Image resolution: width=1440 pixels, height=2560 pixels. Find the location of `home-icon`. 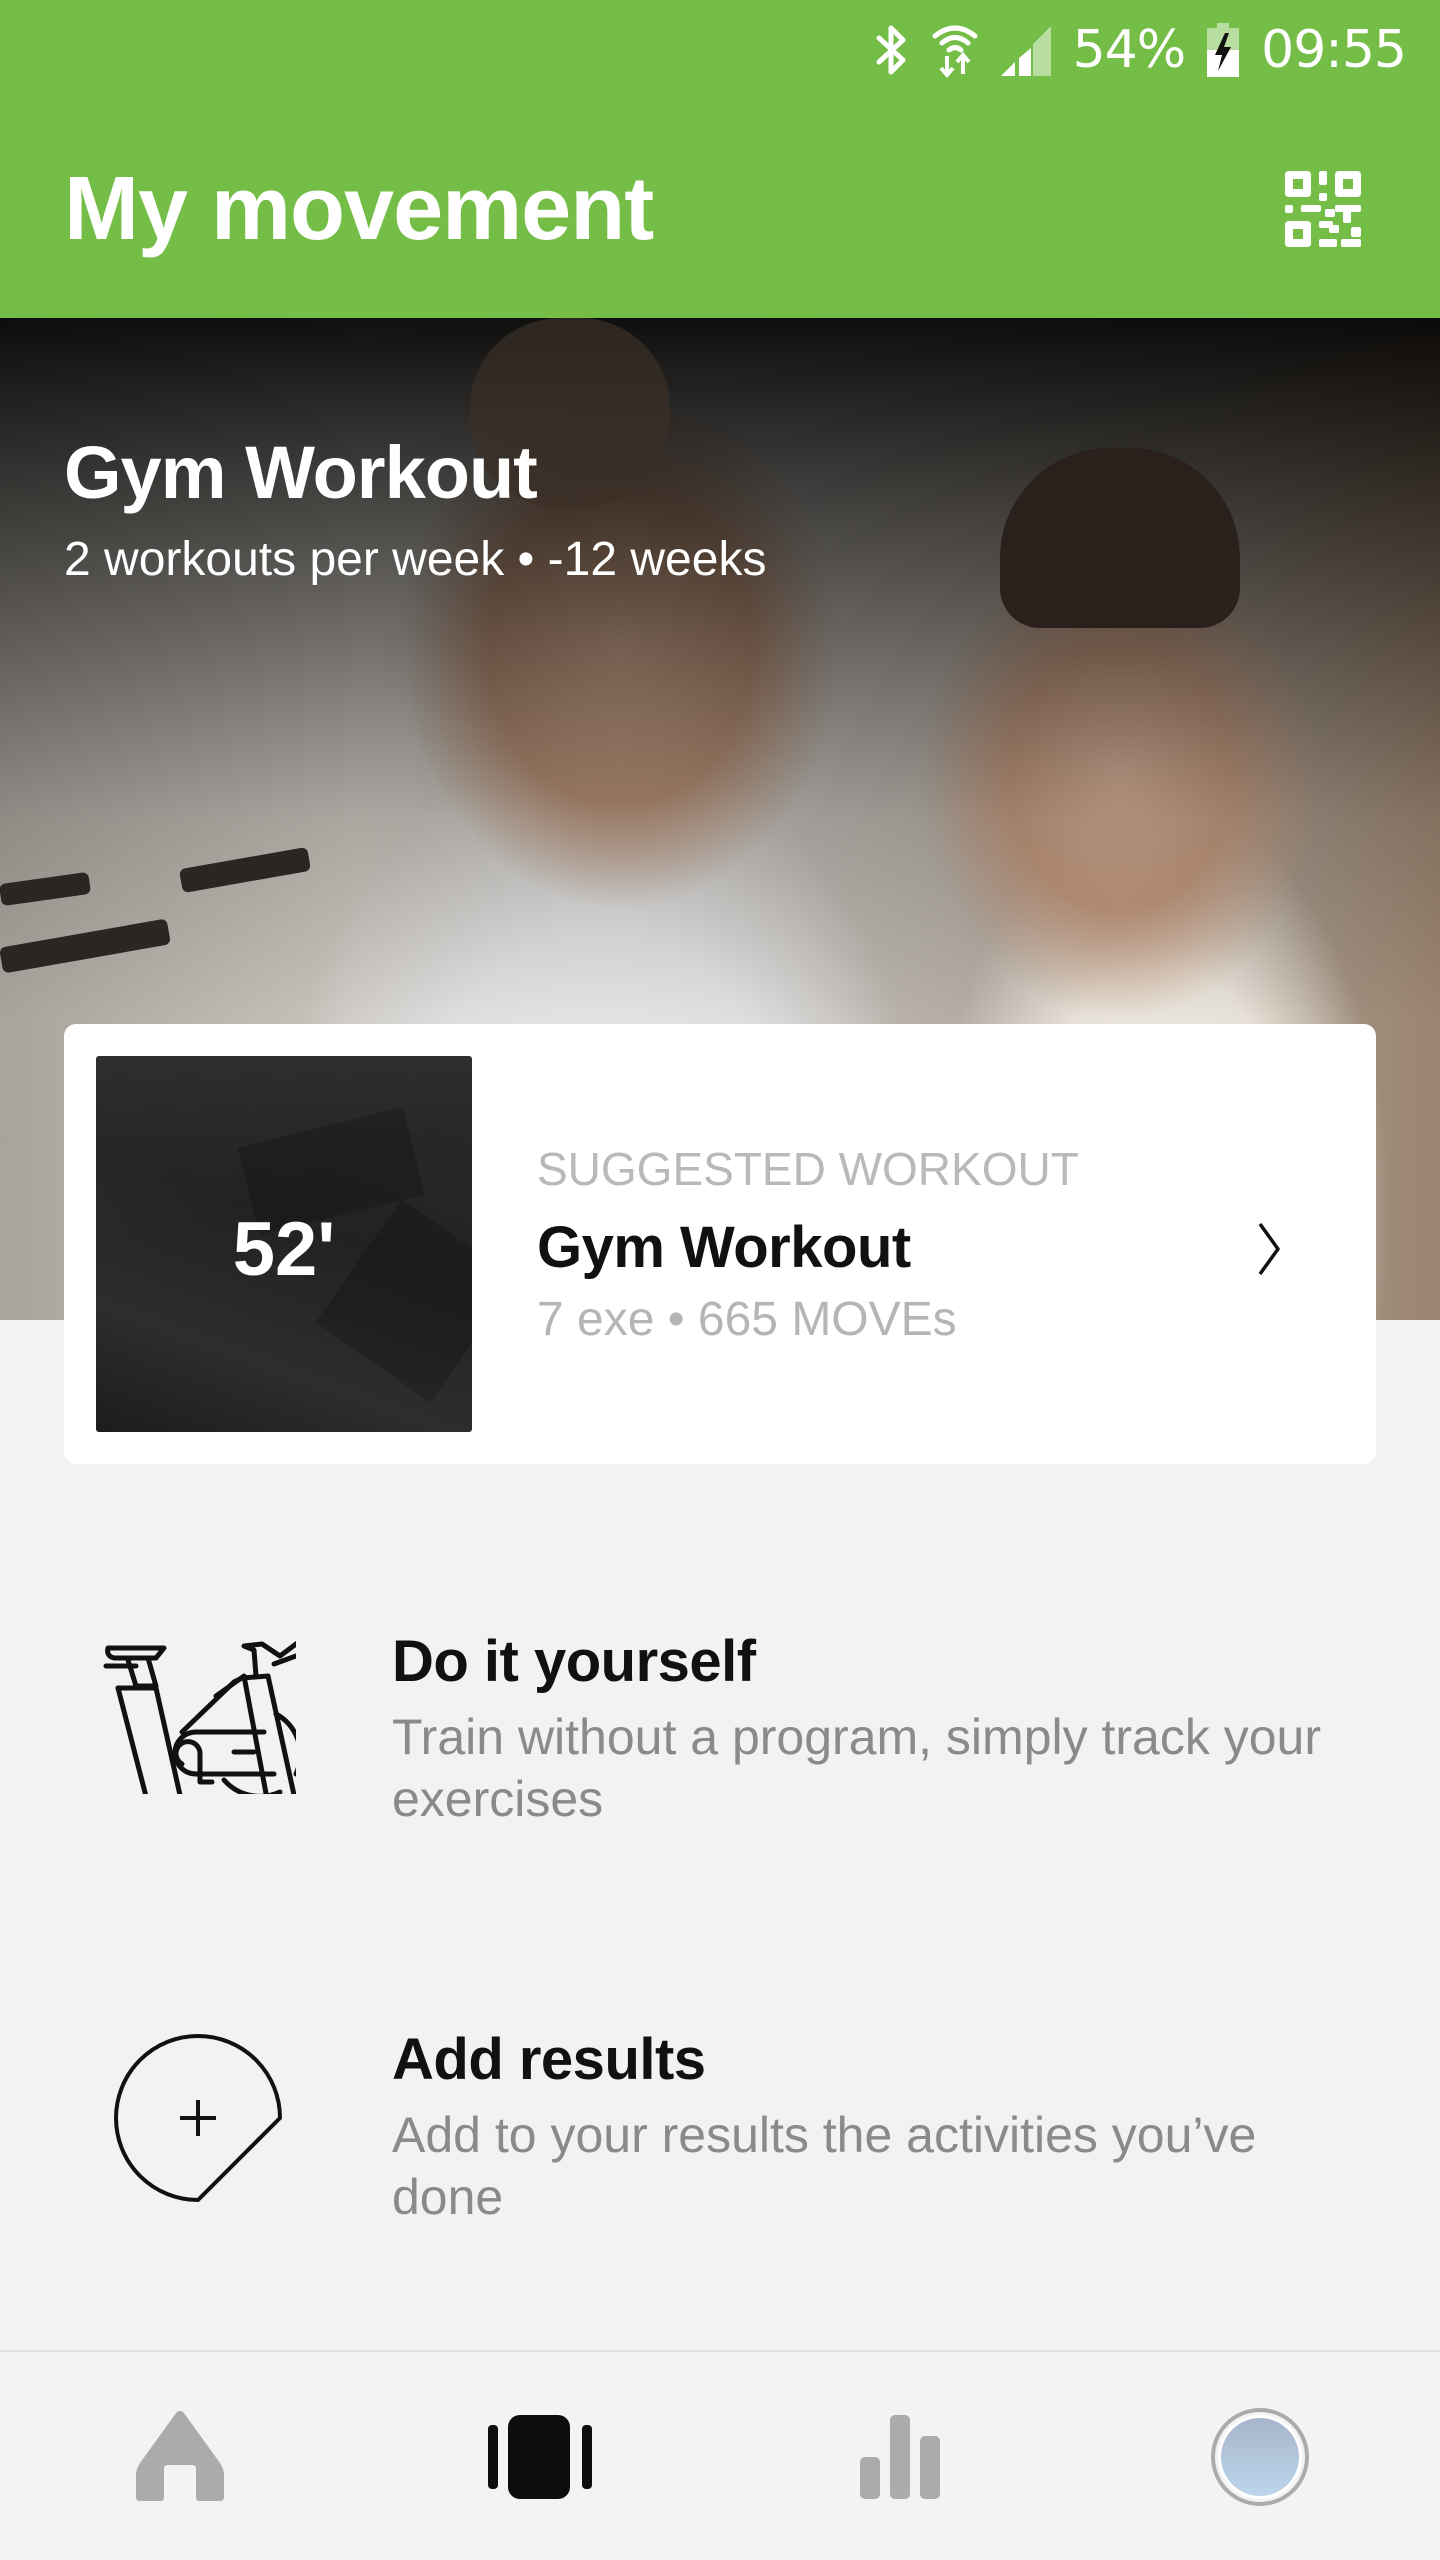

home-icon is located at coordinates (180, 2456).